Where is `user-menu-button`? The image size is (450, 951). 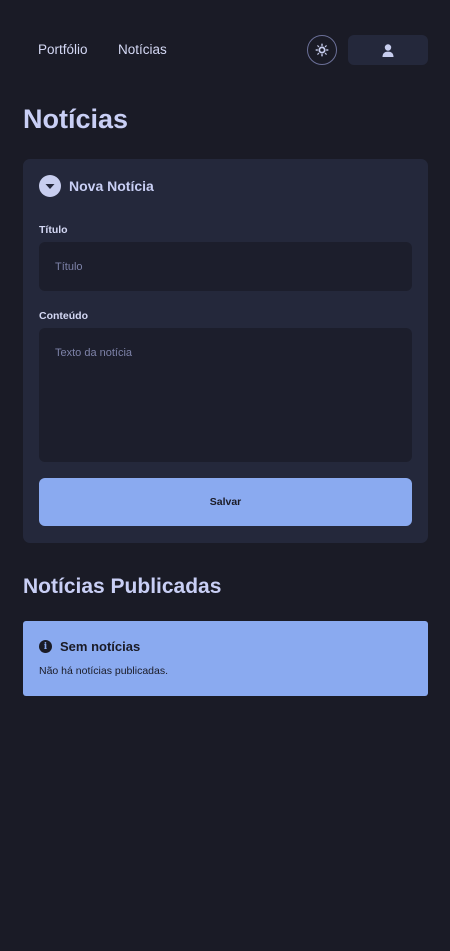 user-menu-button is located at coordinates (388, 50).